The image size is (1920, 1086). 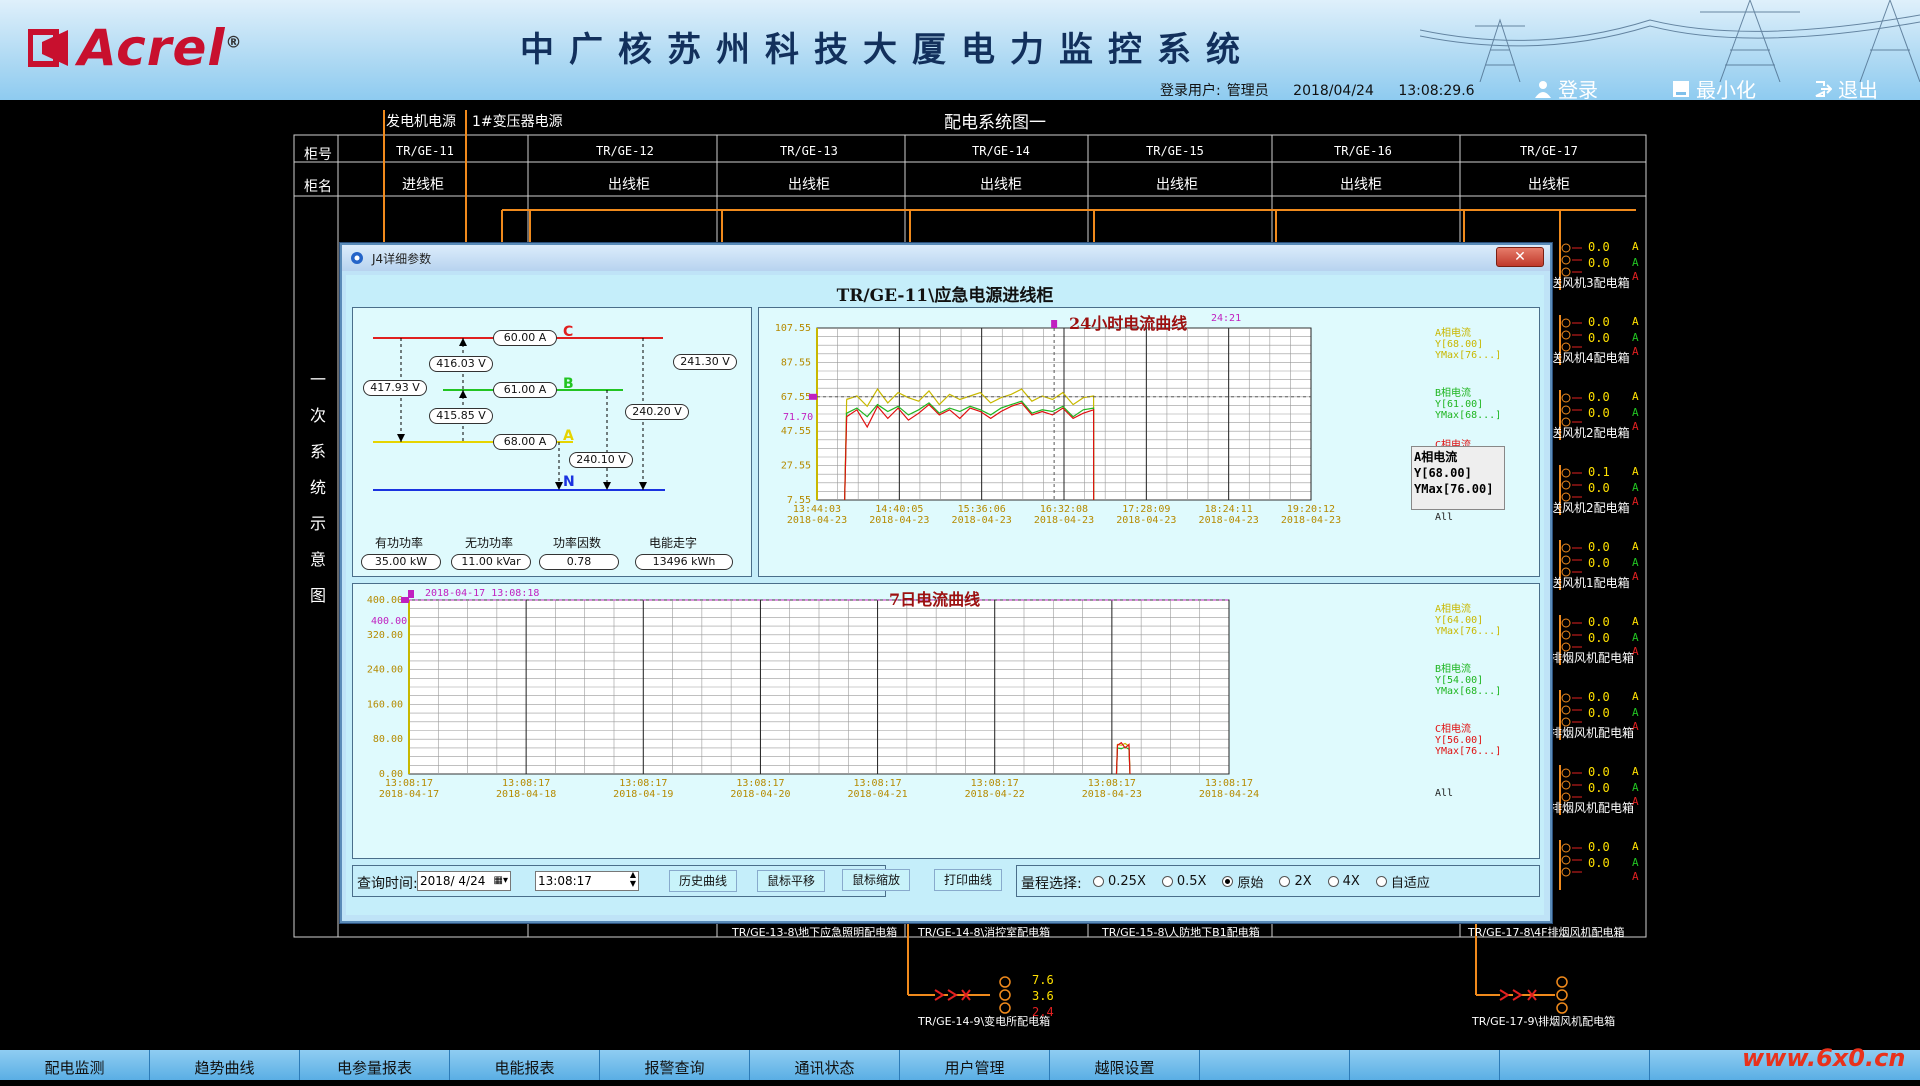 What do you see at coordinates (375, 1065) in the screenshot?
I see `nav-item: 电参量报表` at bounding box center [375, 1065].